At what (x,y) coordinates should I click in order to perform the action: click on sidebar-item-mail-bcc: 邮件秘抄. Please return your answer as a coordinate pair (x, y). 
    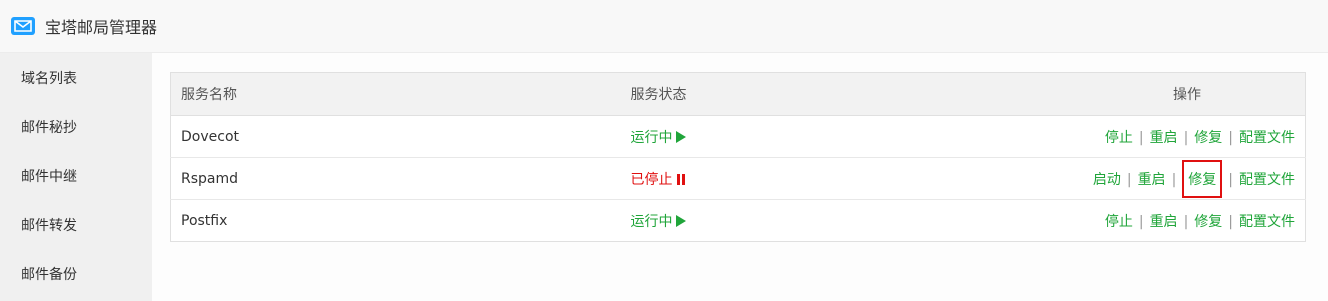
    Looking at the image, I should click on (76, 126).